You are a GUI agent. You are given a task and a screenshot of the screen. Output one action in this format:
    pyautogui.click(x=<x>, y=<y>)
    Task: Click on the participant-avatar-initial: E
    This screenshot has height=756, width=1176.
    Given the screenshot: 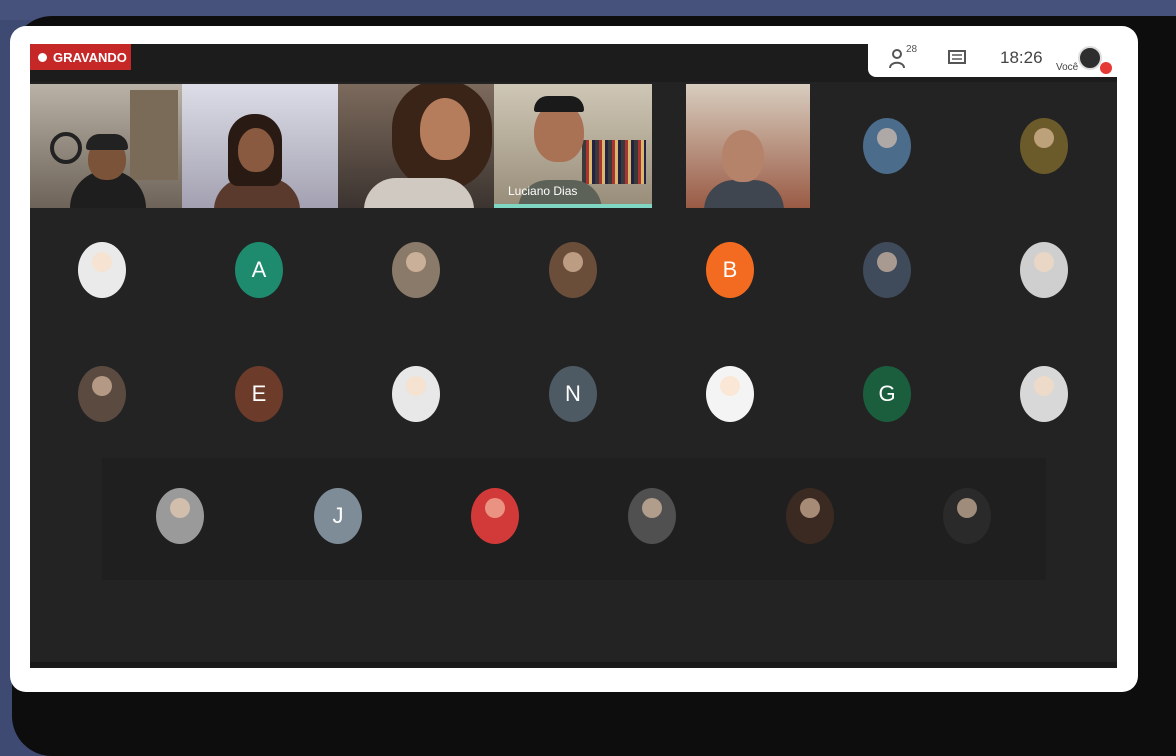 What is the action you would take?
    pyautogui.click(x=259, y=394)
    